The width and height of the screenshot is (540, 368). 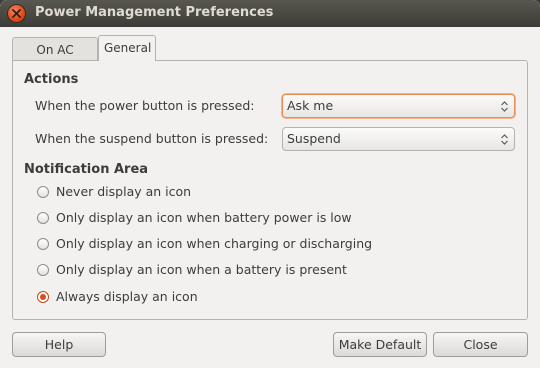 I want to click on title-bar: Power Management Preferences, so click(x=270, y=13).